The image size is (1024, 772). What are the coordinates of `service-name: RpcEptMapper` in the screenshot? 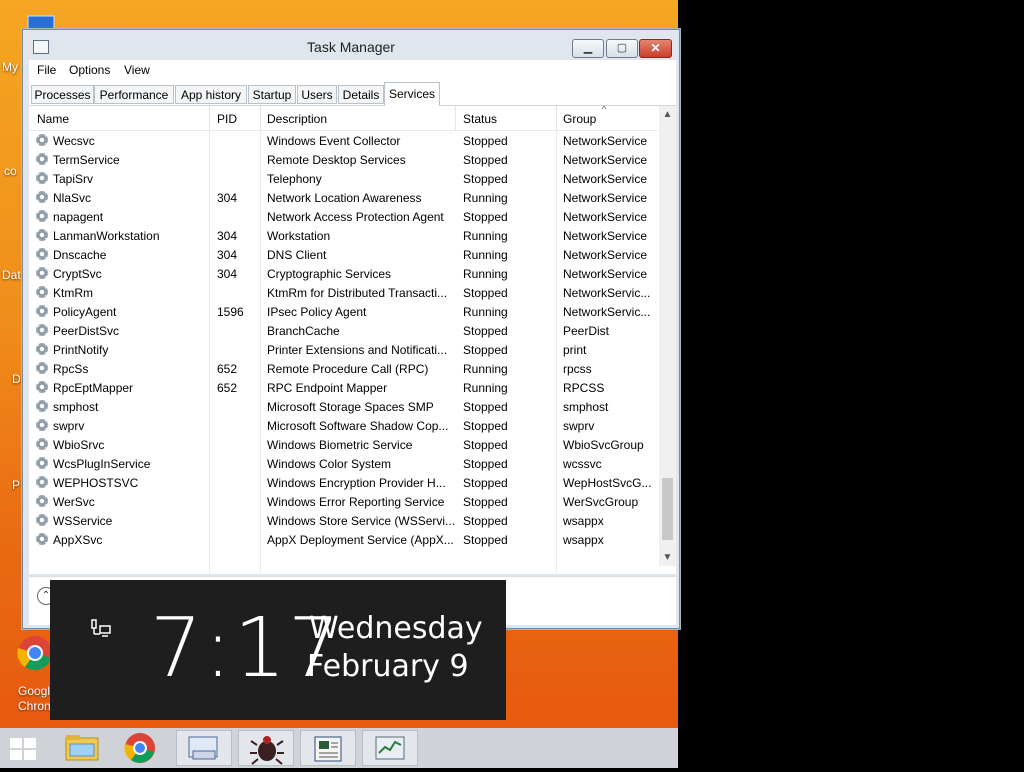 It's located at (93, 388).